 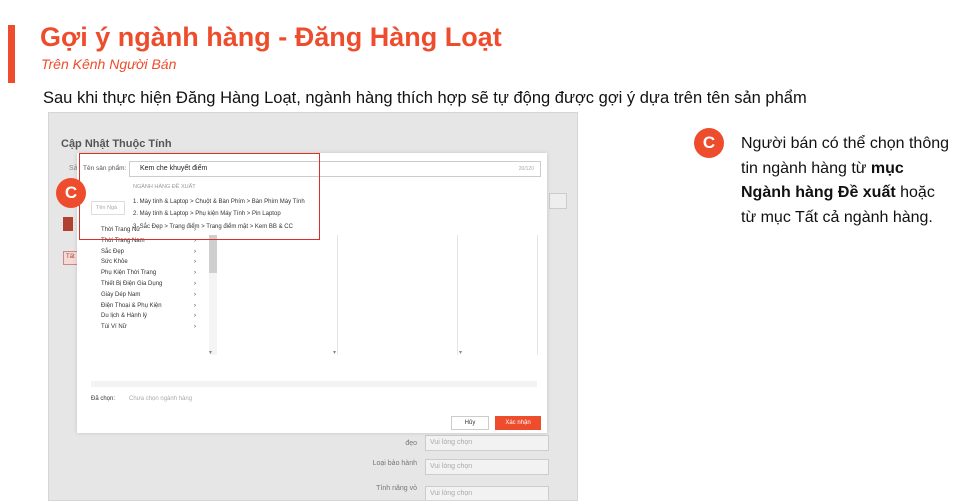 What do you see at coordinates (114, 262) in the screenshot?
I see `category-item-label: Sức Khỏe` at bounding box center [114, 262].